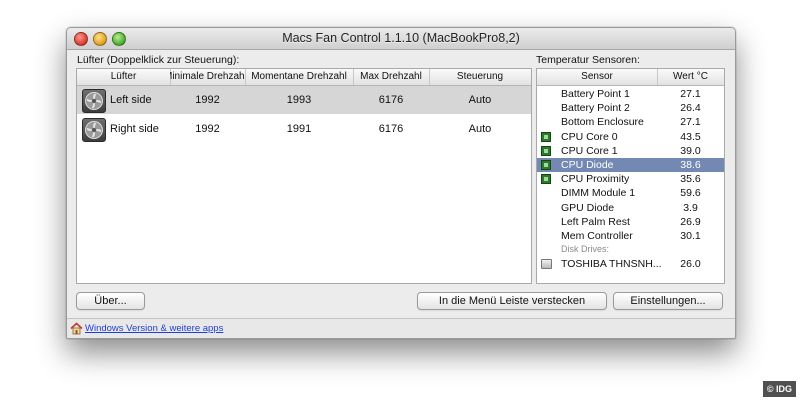  I want to click on sensor-name: CPU Core 1, so click(589, 150).